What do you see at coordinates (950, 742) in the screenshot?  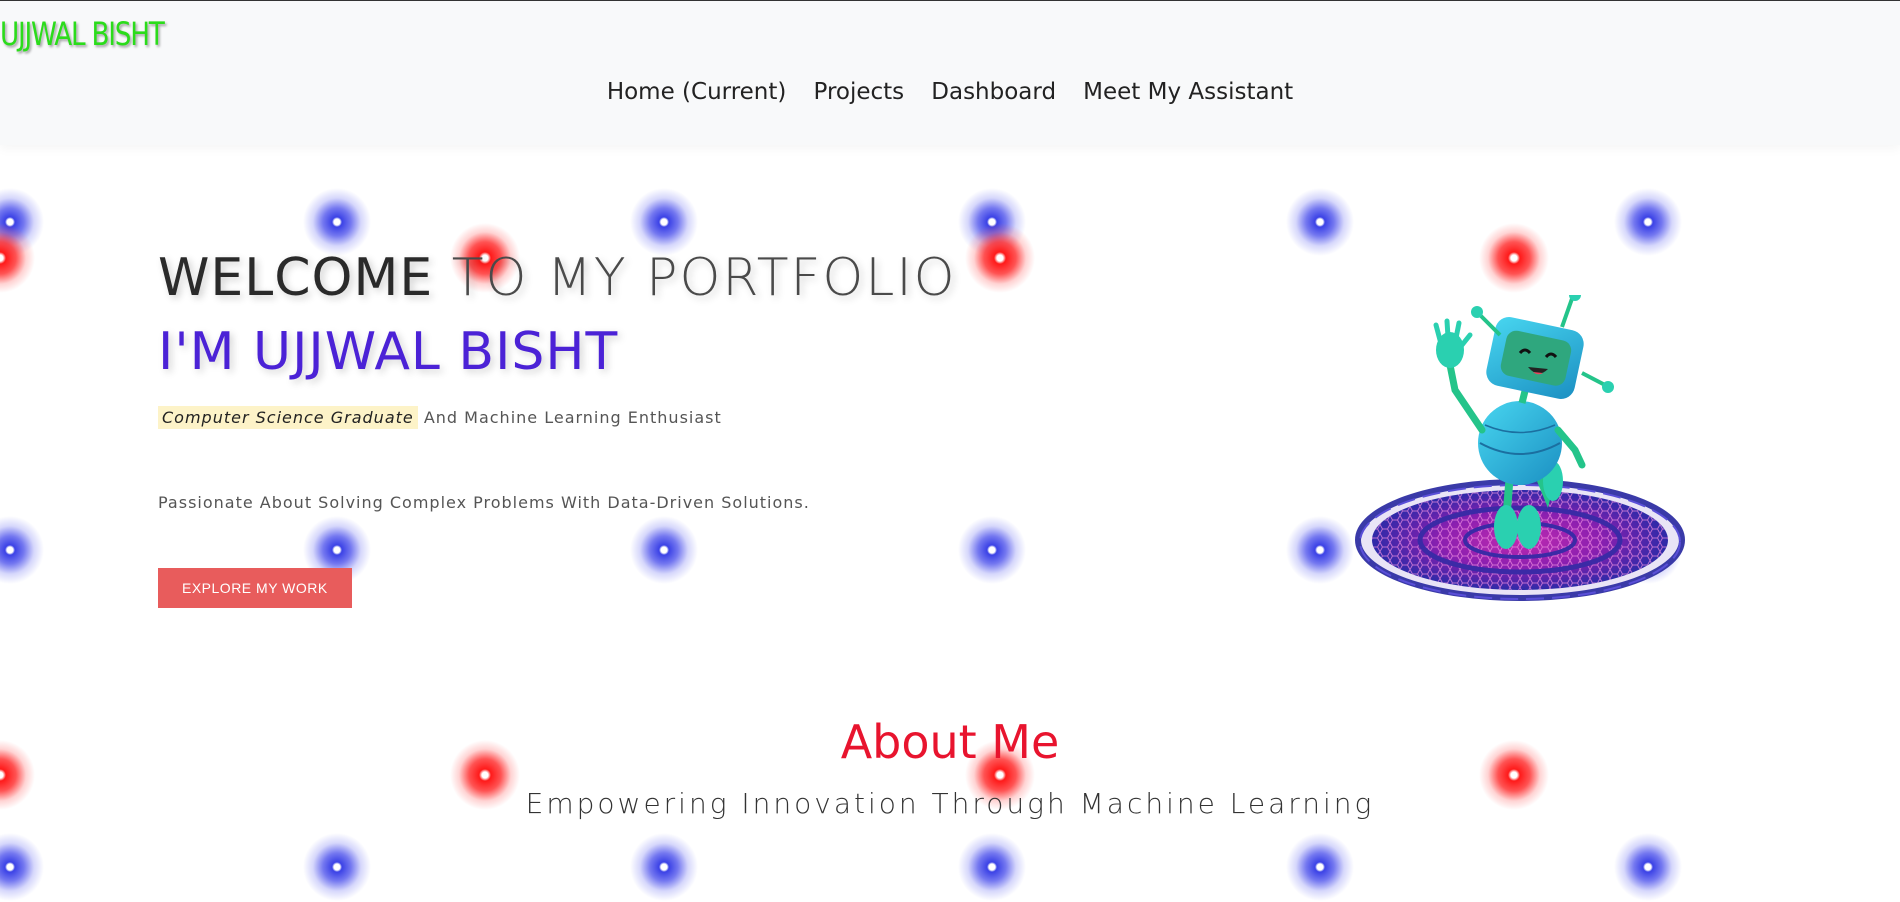 I see `about-title: About Me` at bounding box center [950, 742].